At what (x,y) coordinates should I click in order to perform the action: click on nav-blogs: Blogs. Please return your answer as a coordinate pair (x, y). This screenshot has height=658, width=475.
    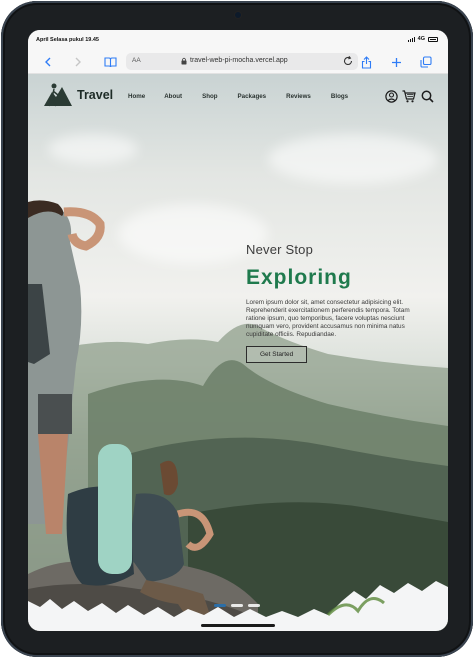
    Looking at the image, I should click on (339, 96).